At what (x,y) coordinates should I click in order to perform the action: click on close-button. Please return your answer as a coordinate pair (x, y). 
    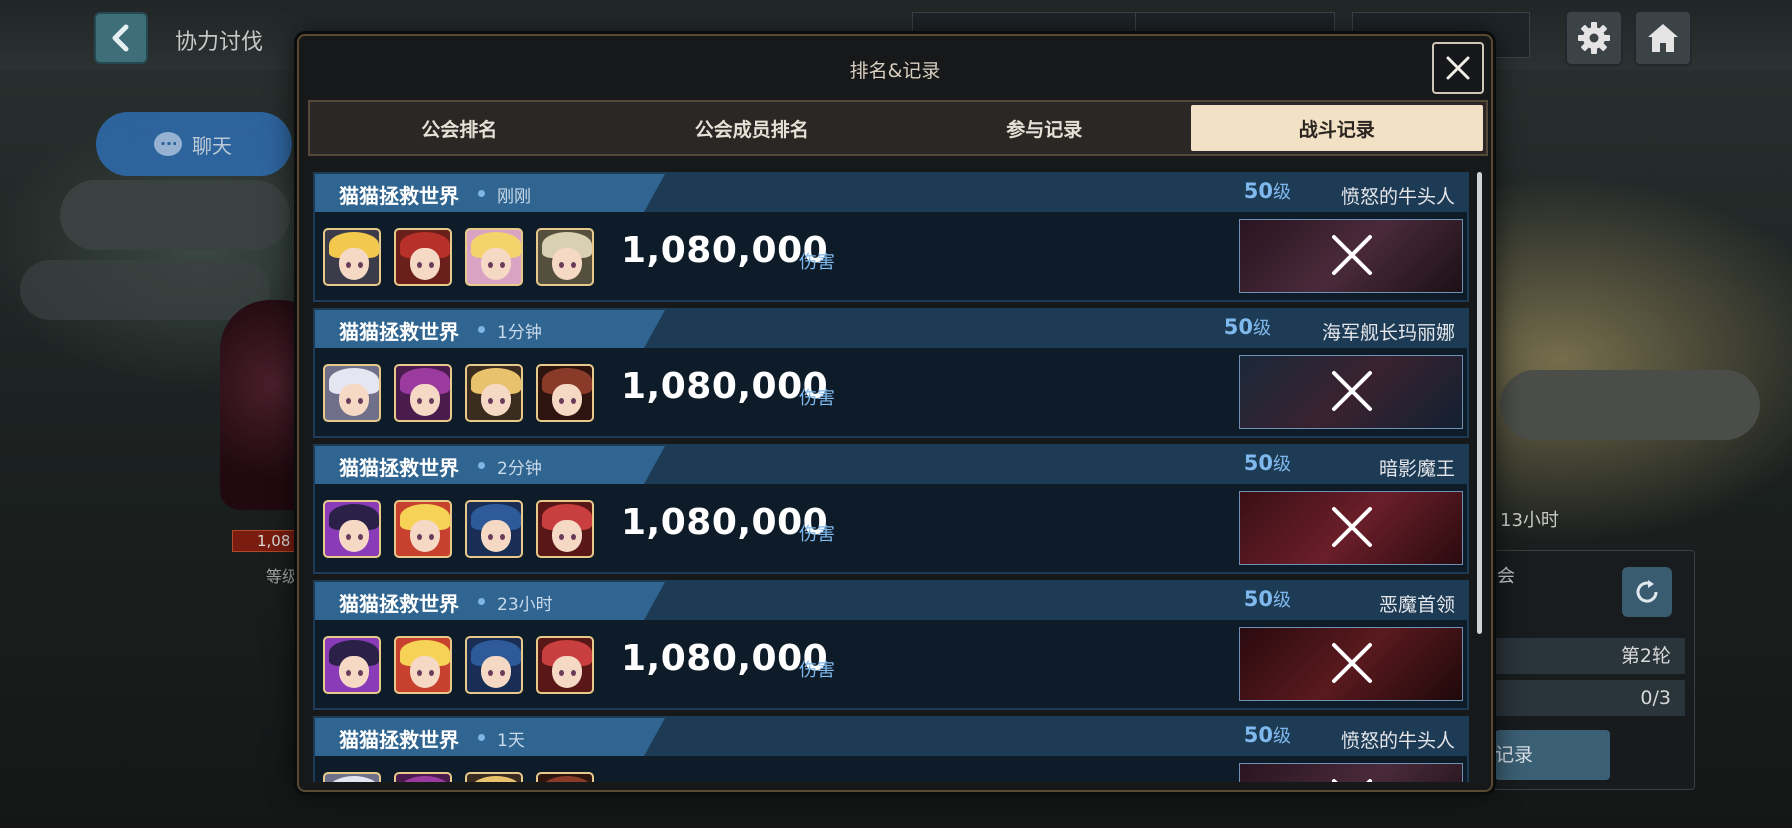
    Looking at the image, I should click on (1458, 68).